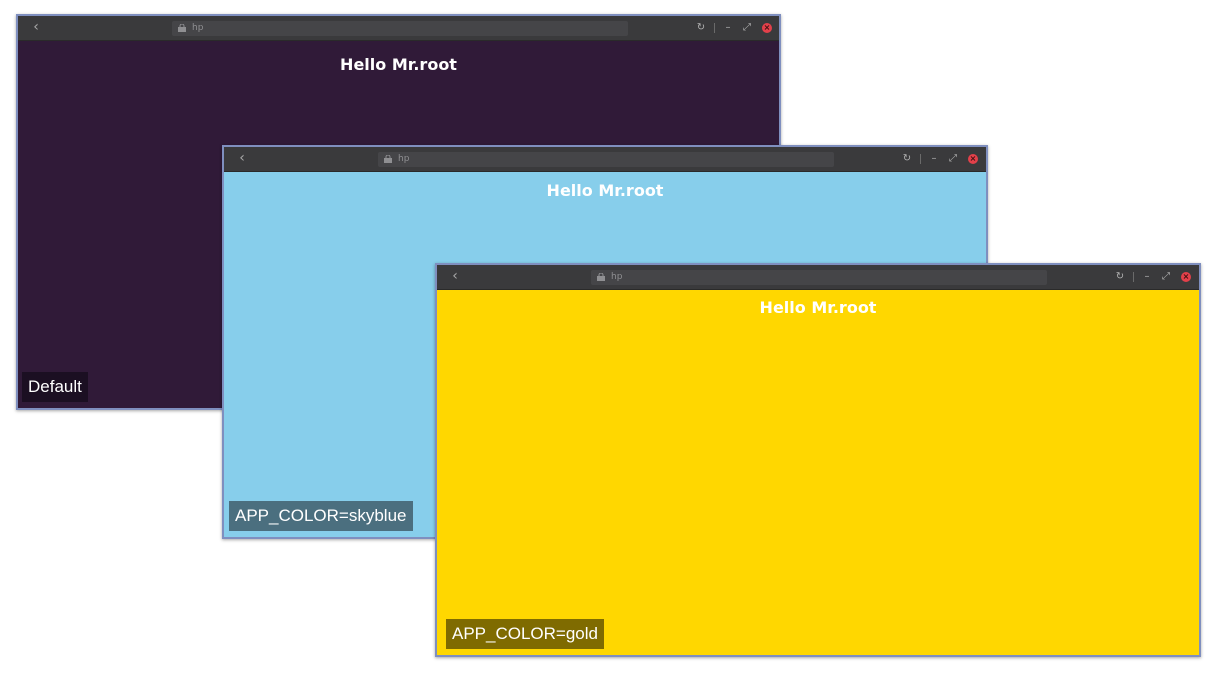  I want to click on window-label-gold: APP_COLOR=gold, so click(525, 634).